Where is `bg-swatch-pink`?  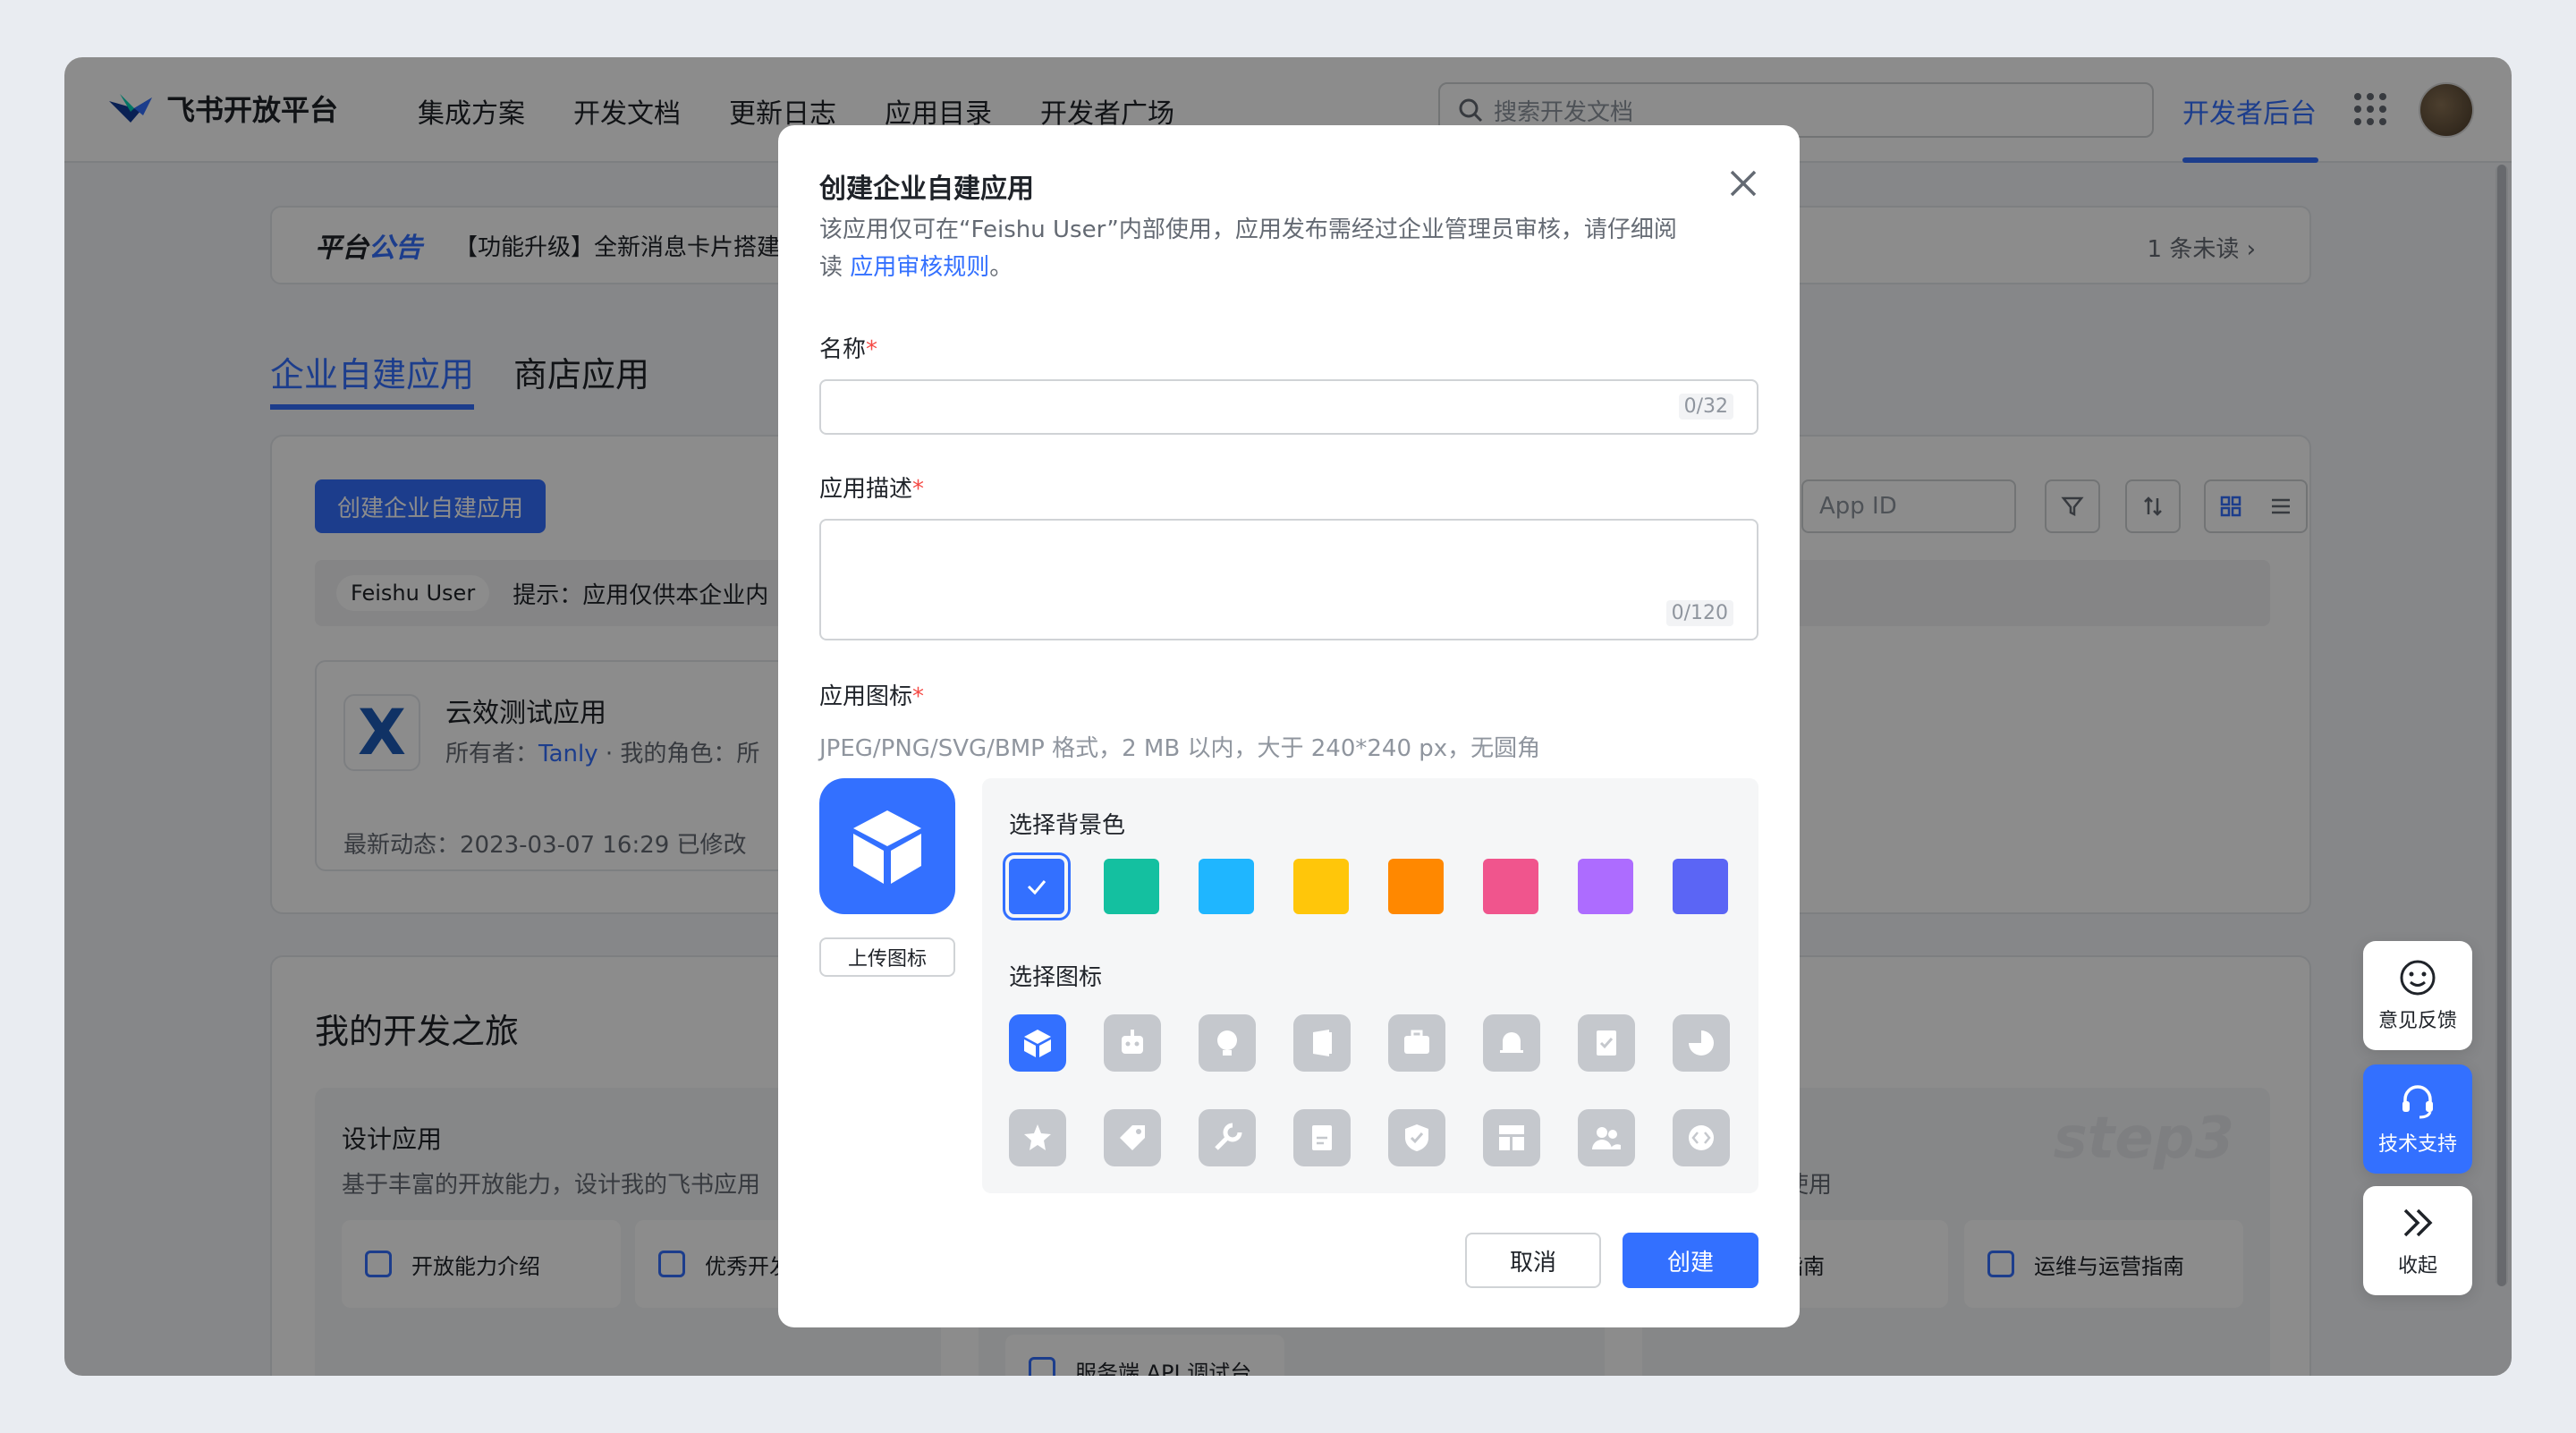
bg-swatch-pink is located at coordinates (1510, 886).